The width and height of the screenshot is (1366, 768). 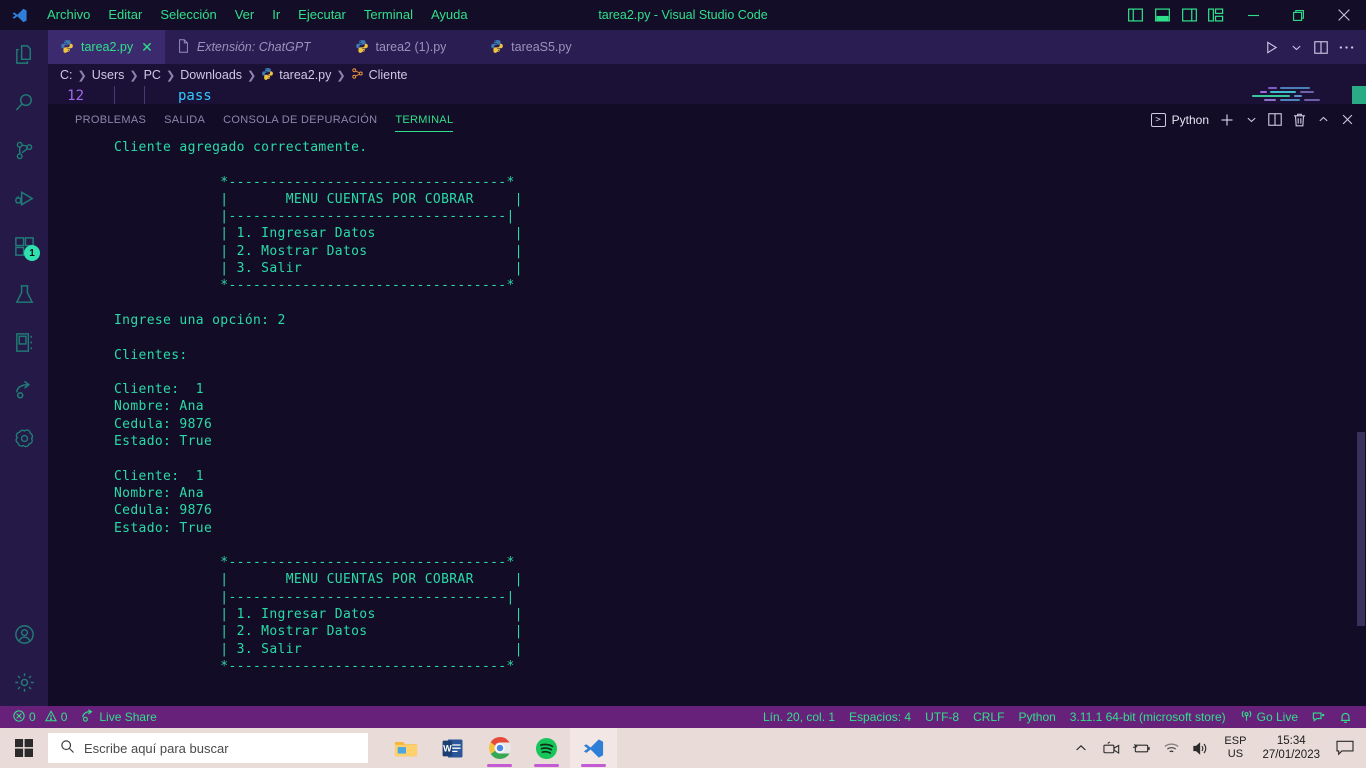 What do you see at coordinates (1111, 748) in the screenshot?
I see `camera-icon` at bounding box center [1111, 748].